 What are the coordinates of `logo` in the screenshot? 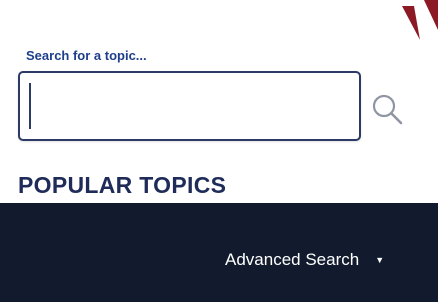 It's located at (418, 25).